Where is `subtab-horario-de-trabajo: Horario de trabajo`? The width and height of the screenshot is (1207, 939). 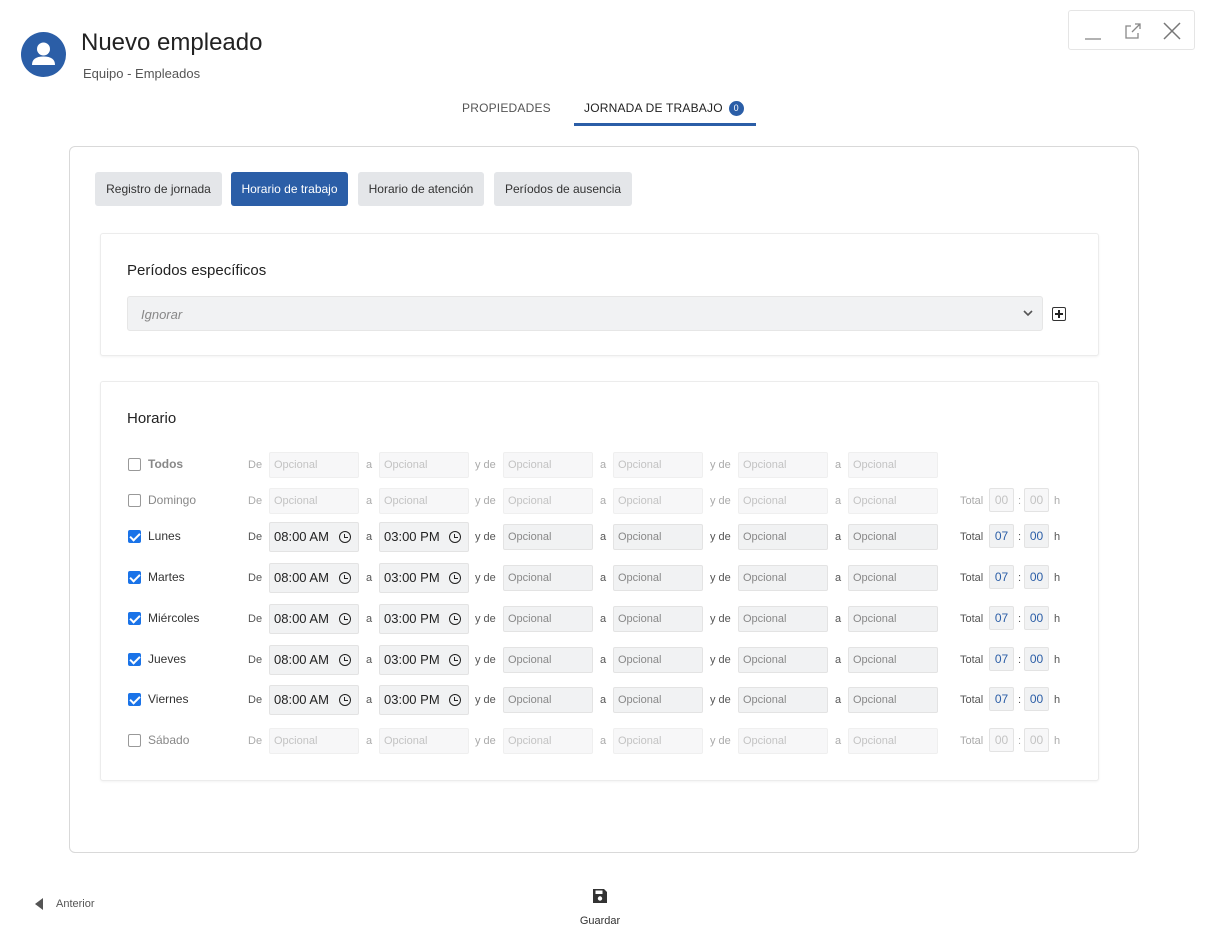
subtab-horario-de-trabajo: Horario de trabajo is located at coordinates (289, 189).